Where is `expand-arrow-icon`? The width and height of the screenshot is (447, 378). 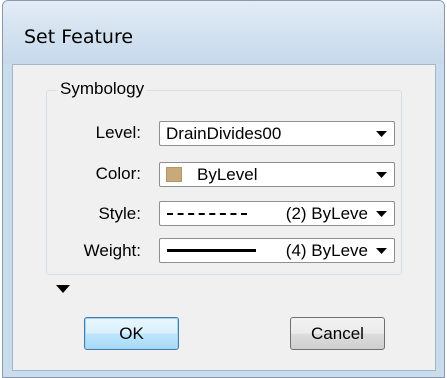
expand-arrow-icon is located at coordinates (63, 289).